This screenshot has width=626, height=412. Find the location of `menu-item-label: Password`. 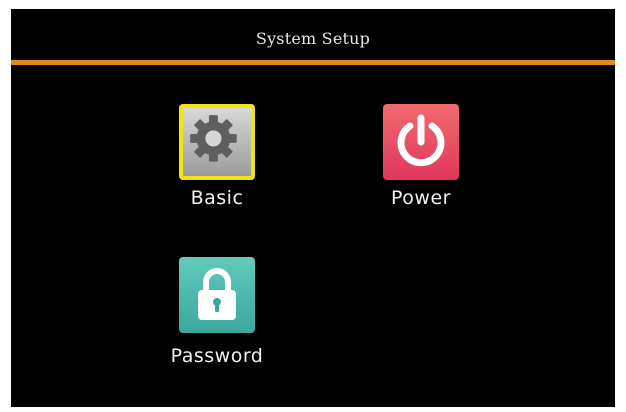

menu-item-label: Password is located at coordinates (217, 356).